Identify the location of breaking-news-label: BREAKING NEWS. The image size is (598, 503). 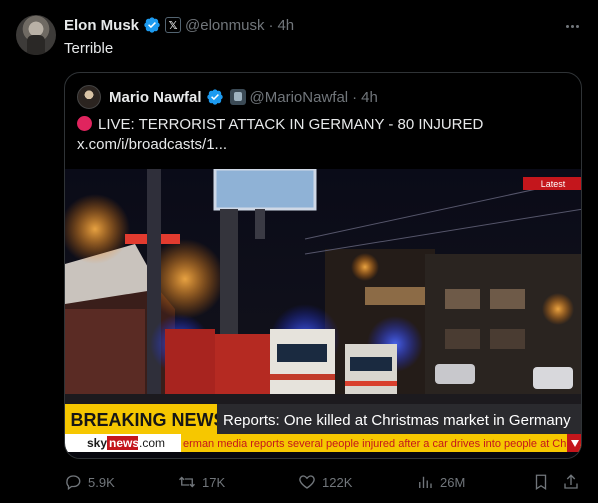
(147, 420).